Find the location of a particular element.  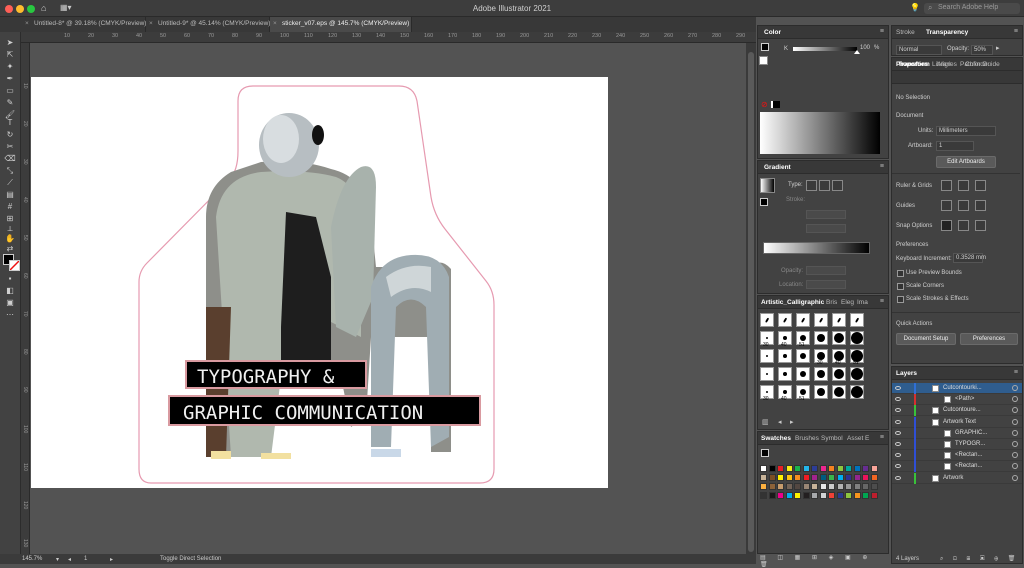

tab-sticker-v07: × sticker_v07.eps @ 145.7% (CMYK/Preview) is located at coordinates (341, 24).